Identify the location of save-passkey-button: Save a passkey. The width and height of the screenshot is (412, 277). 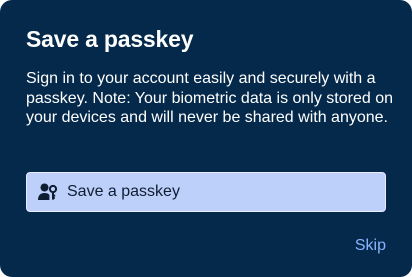
(206, 192).